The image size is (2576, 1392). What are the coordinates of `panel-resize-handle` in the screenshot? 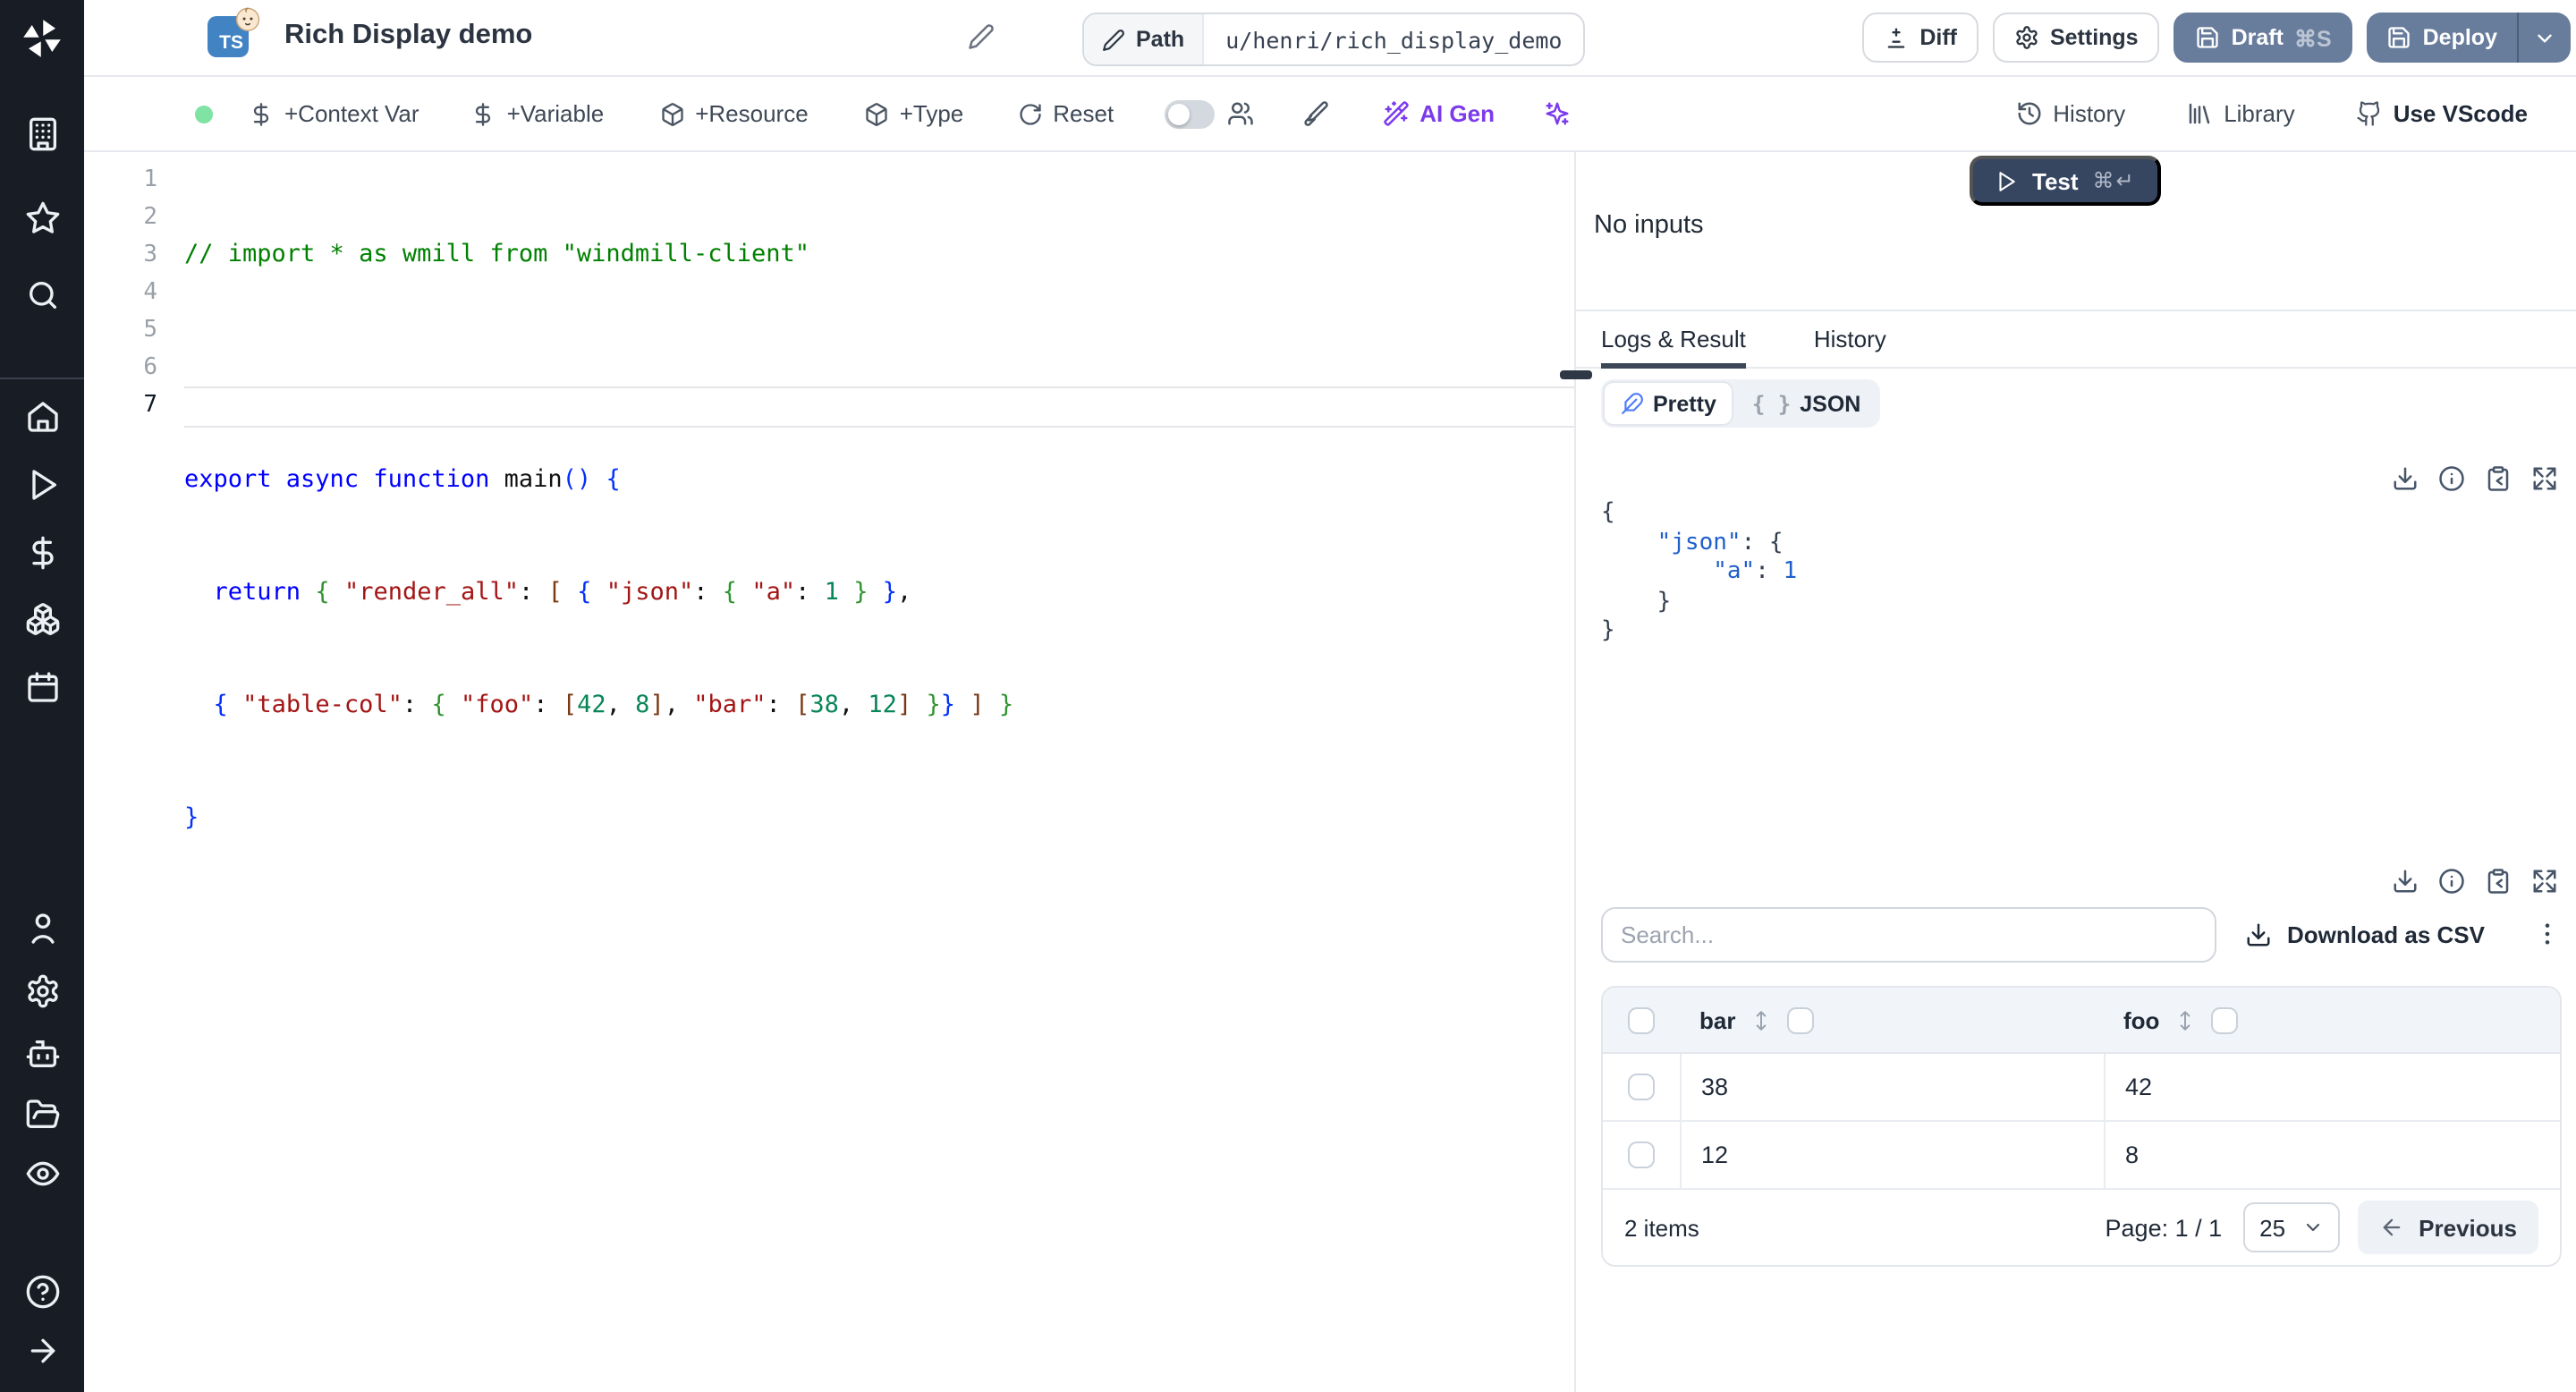 It's located at (1576, 374).